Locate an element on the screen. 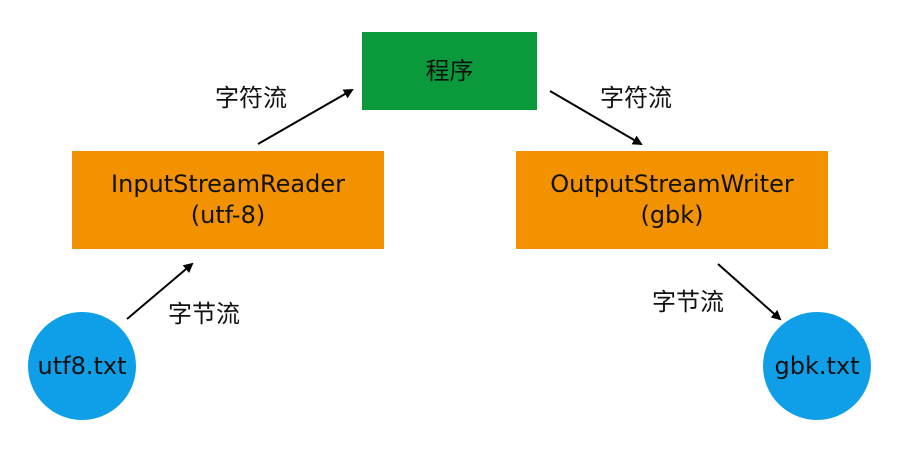 The width and height of the screenshot is (898, 454). source-file-circle: utf8.txt is located at coordinates (82, 366).